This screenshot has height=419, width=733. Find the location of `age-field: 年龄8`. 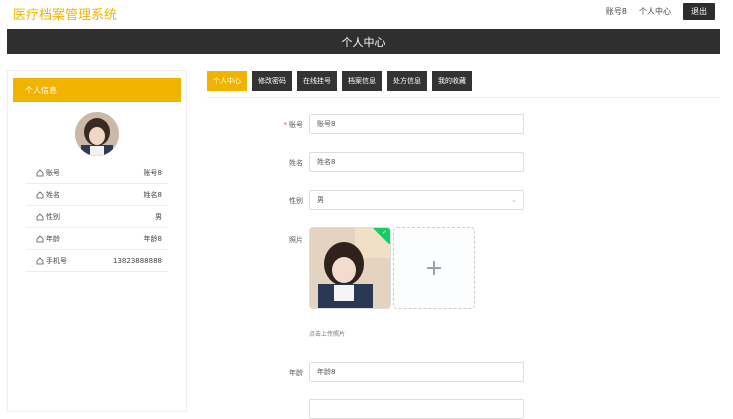

age-field: 年龄8 is located at coordinates (416, 372).